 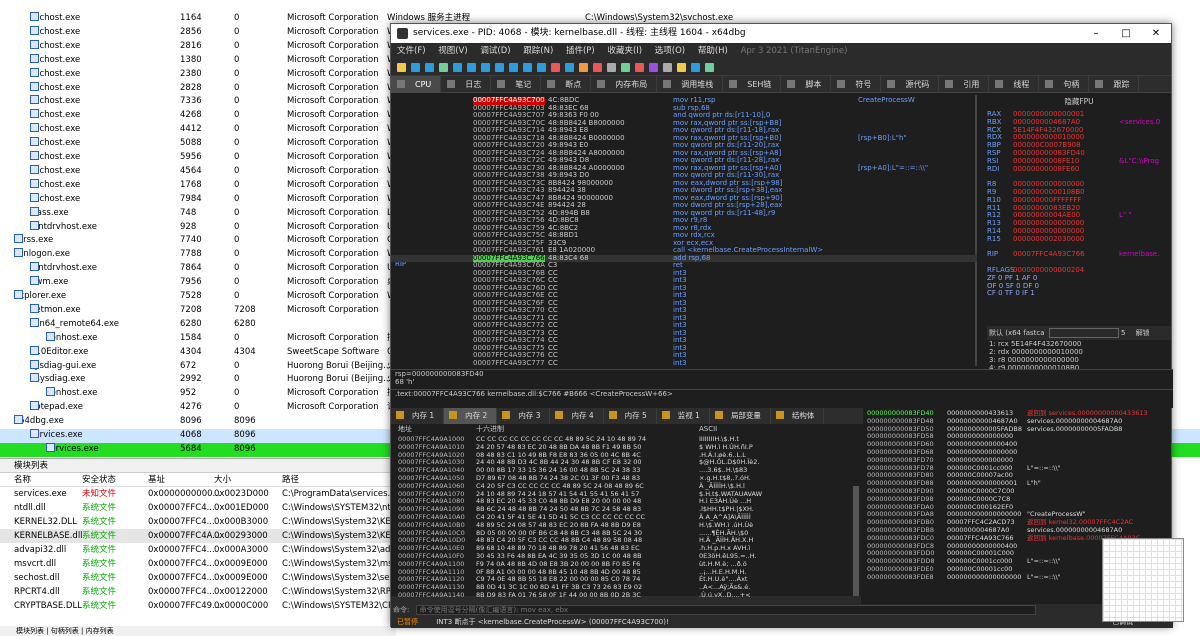 I want to click on step-over-icon, so click(x=485, y=67).